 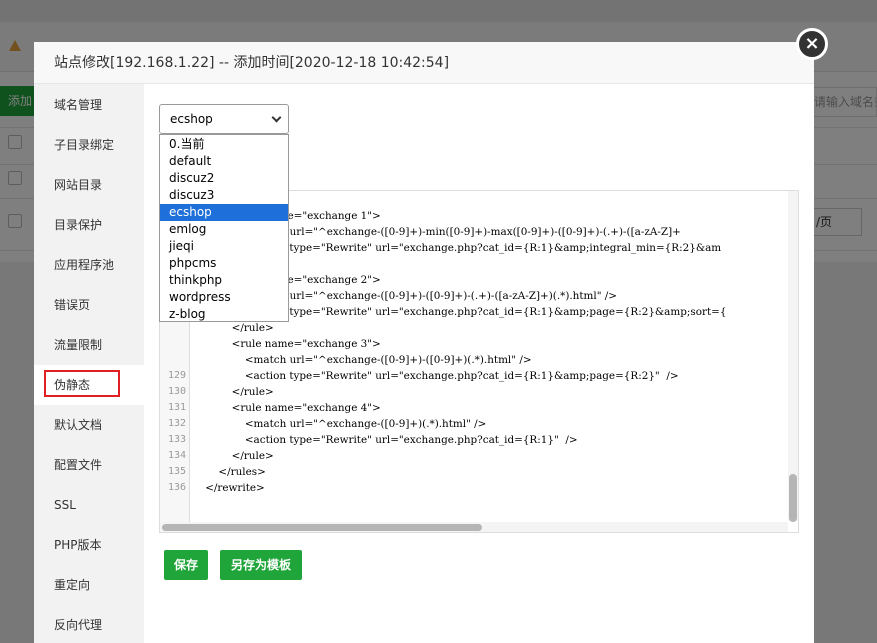 I want to click on sidebar-item-label: 错误页, so click(x=72, y=305).